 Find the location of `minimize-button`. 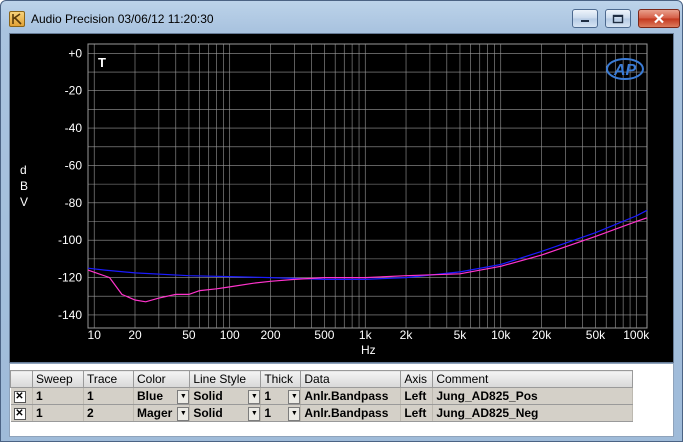

minimize-button is located at coordinates (585, 18).